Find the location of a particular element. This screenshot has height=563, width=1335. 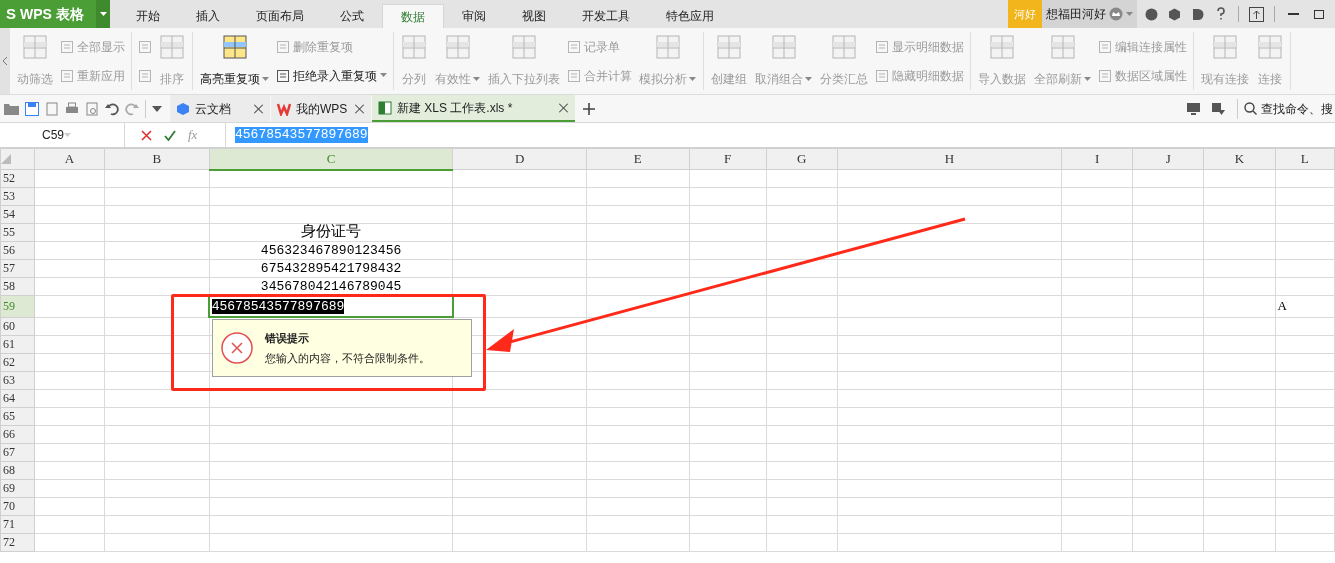

document-tab-title: 云文档 is located at coordinates (213, 109).